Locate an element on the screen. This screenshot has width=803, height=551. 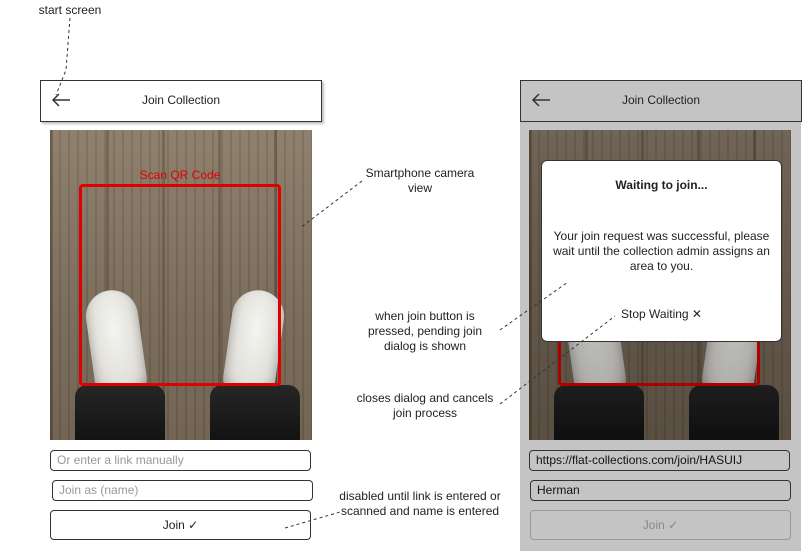
right-header: Join Collection is located at coordinates (661, 101).